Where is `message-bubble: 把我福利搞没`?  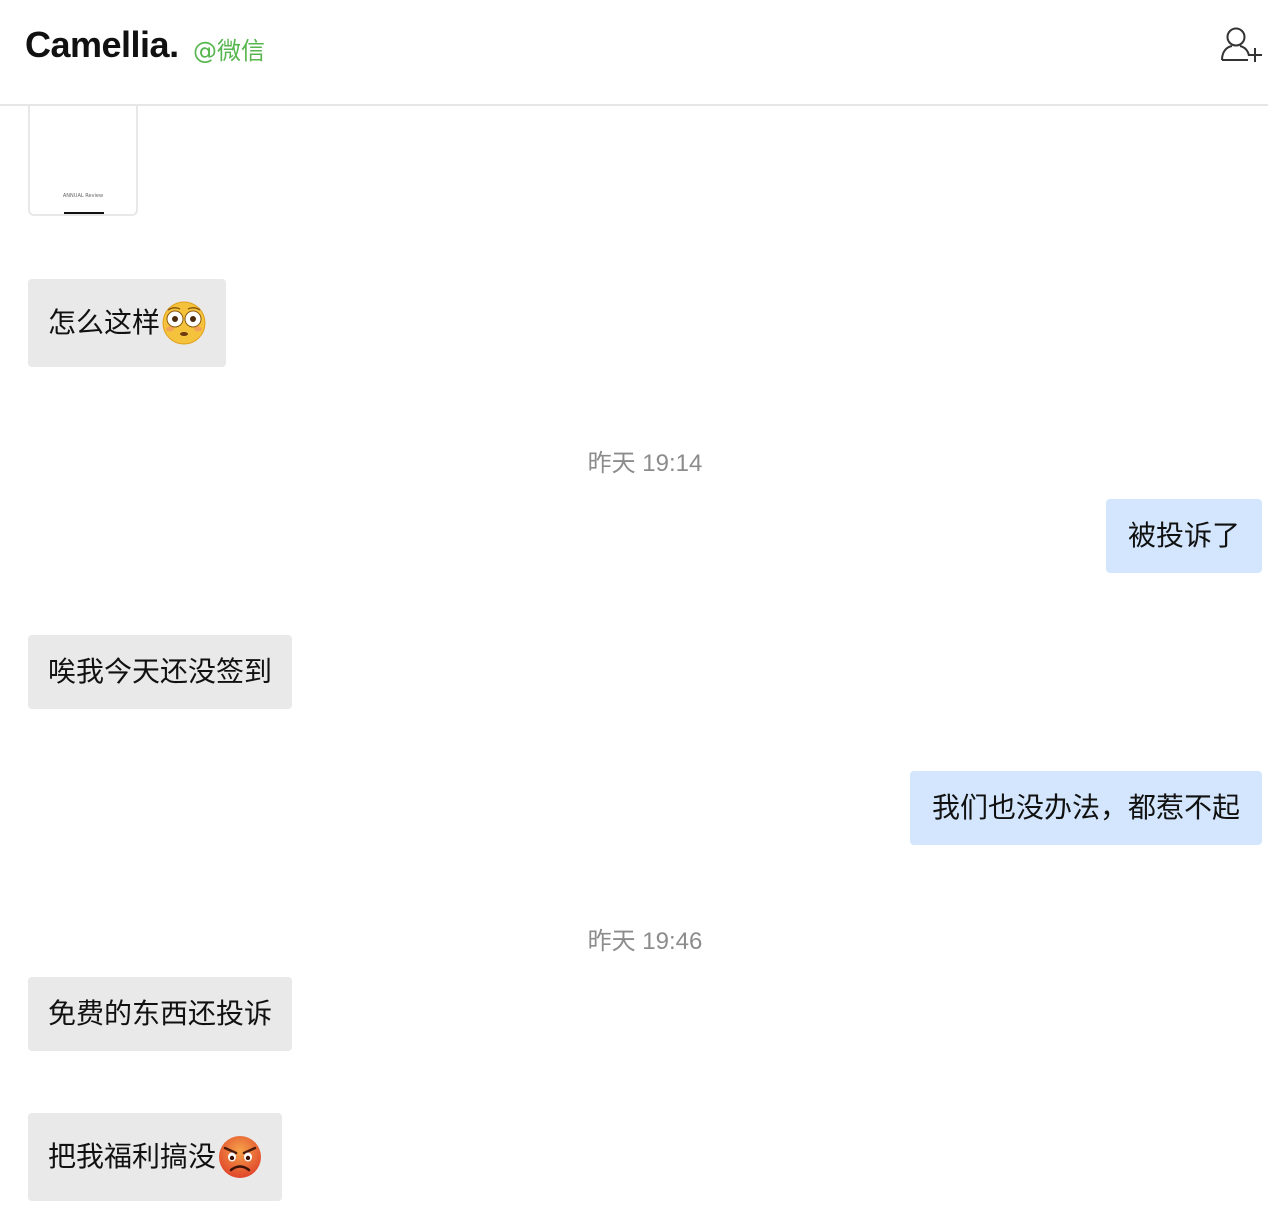
message-bubble: 把我福利搞没 is located at coordinates (155, 1157).